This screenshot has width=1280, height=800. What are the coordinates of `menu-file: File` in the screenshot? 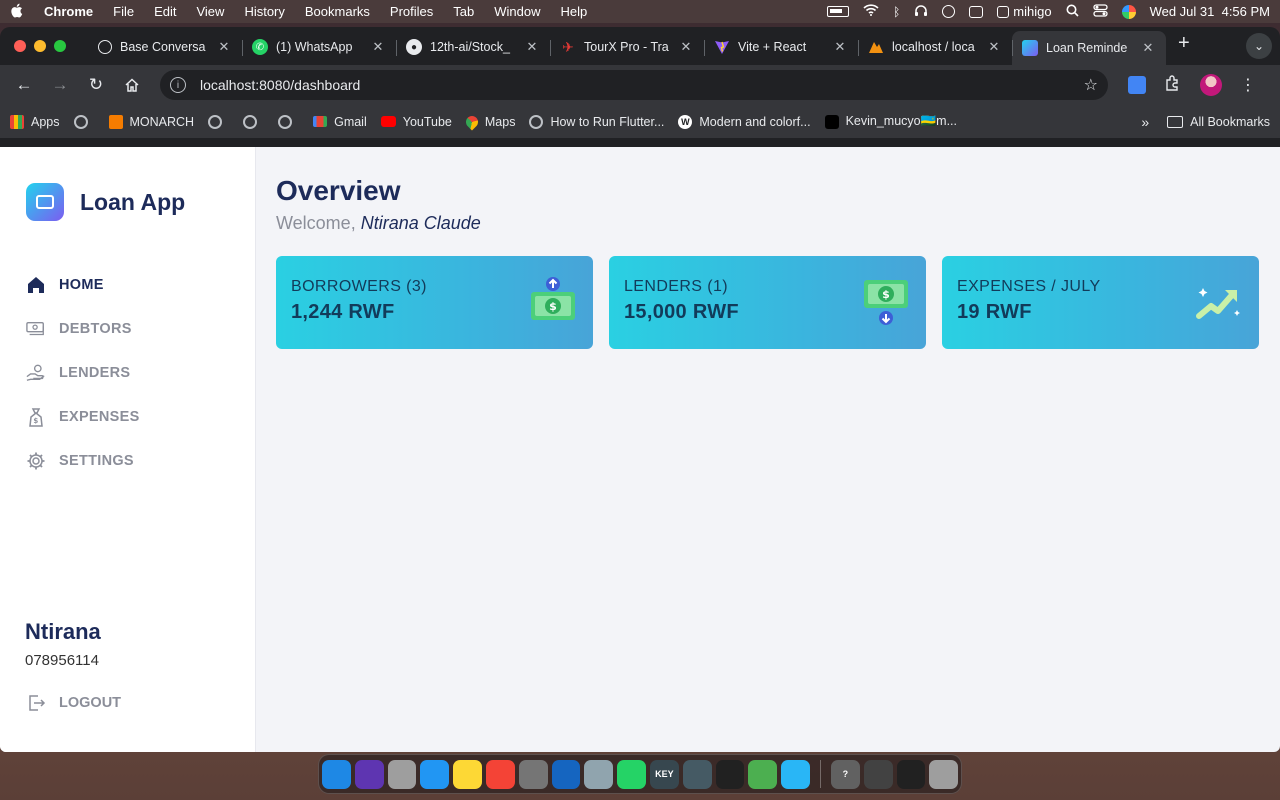 It's located at (123, 11).